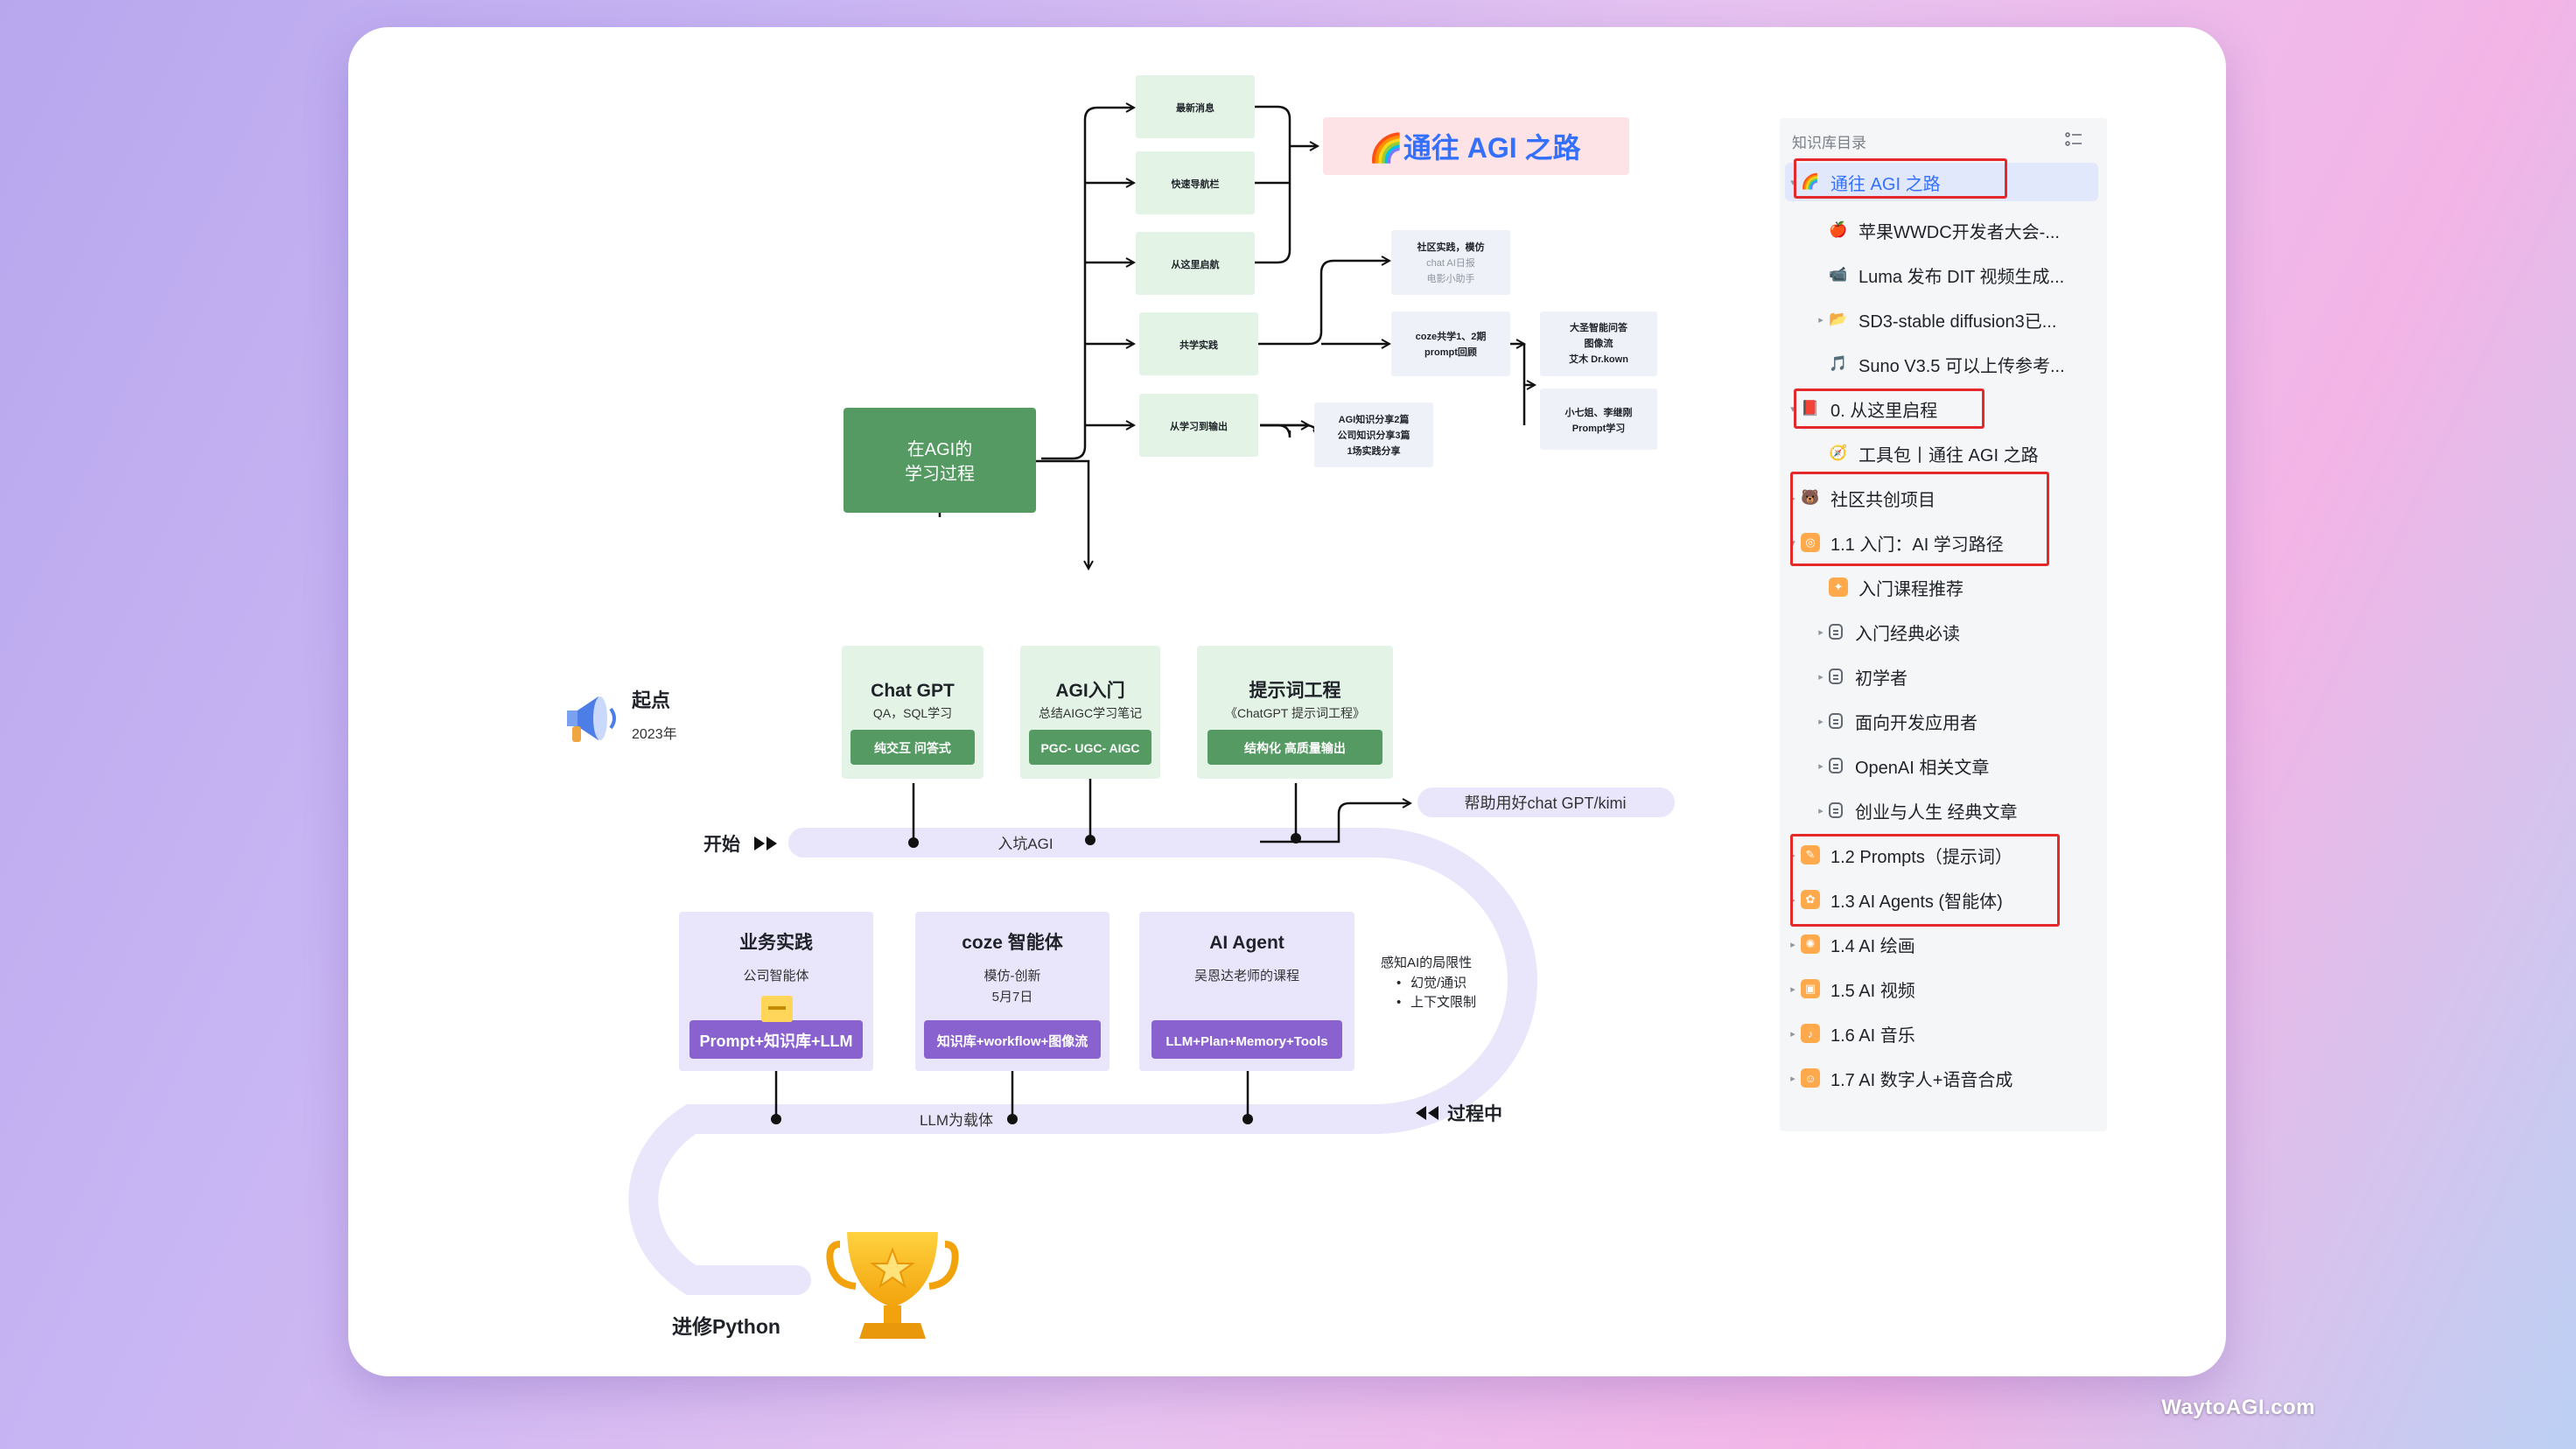 The width and height of the screenshot is (2576, 1449). What do you see at coordinates (654, 734) in the screenshot?
I see `start-year: 2023年` at bounding box center [654, 734].